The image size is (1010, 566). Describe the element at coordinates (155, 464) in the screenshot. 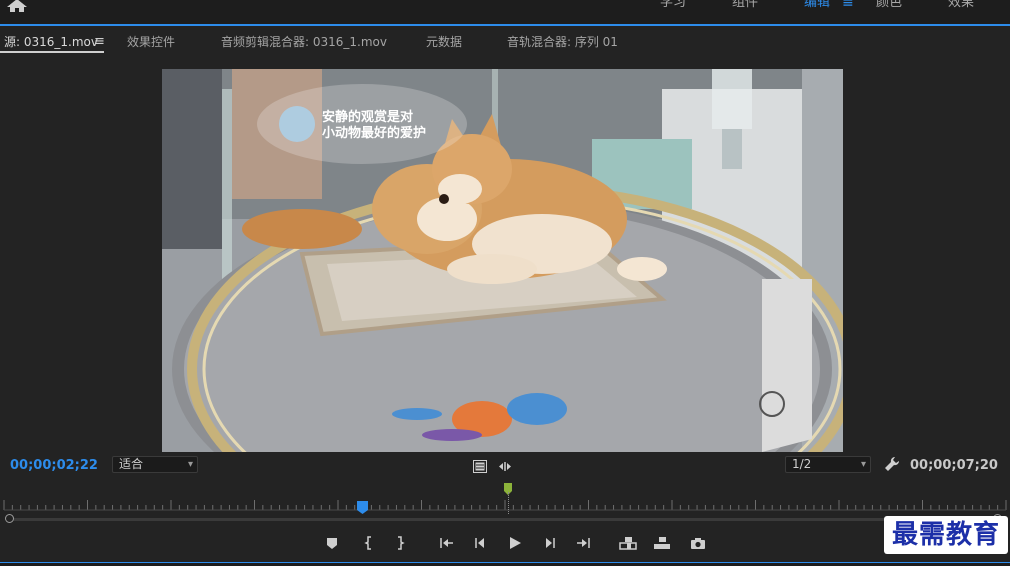

I see `zoom-level-select: 适合 ▾` at that location.